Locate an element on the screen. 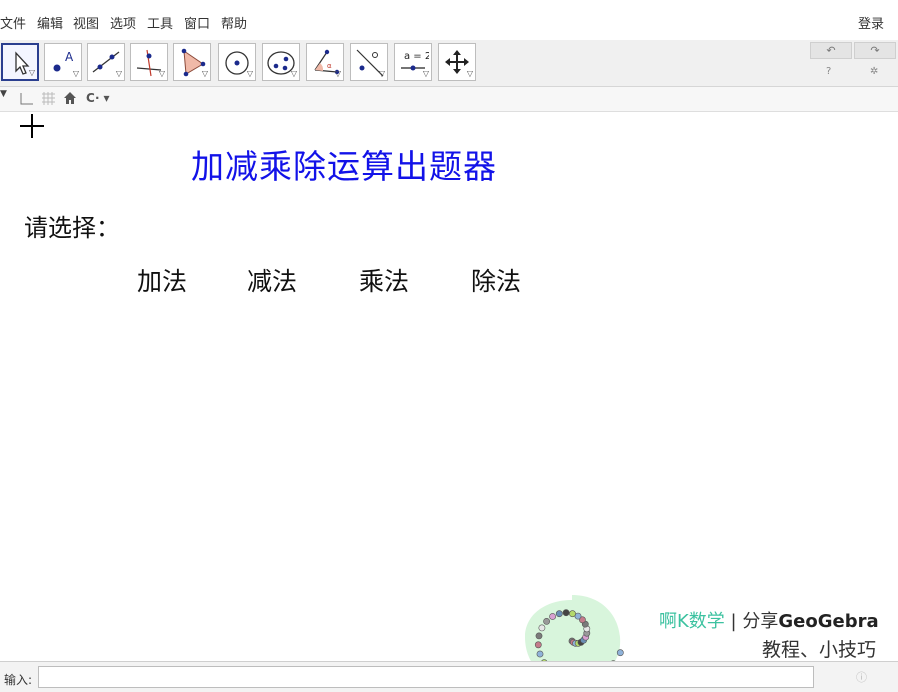 The height and width of the screenshot is (692, 898). perpendicular-tool: ▽ is located at coordinates (149, 62).